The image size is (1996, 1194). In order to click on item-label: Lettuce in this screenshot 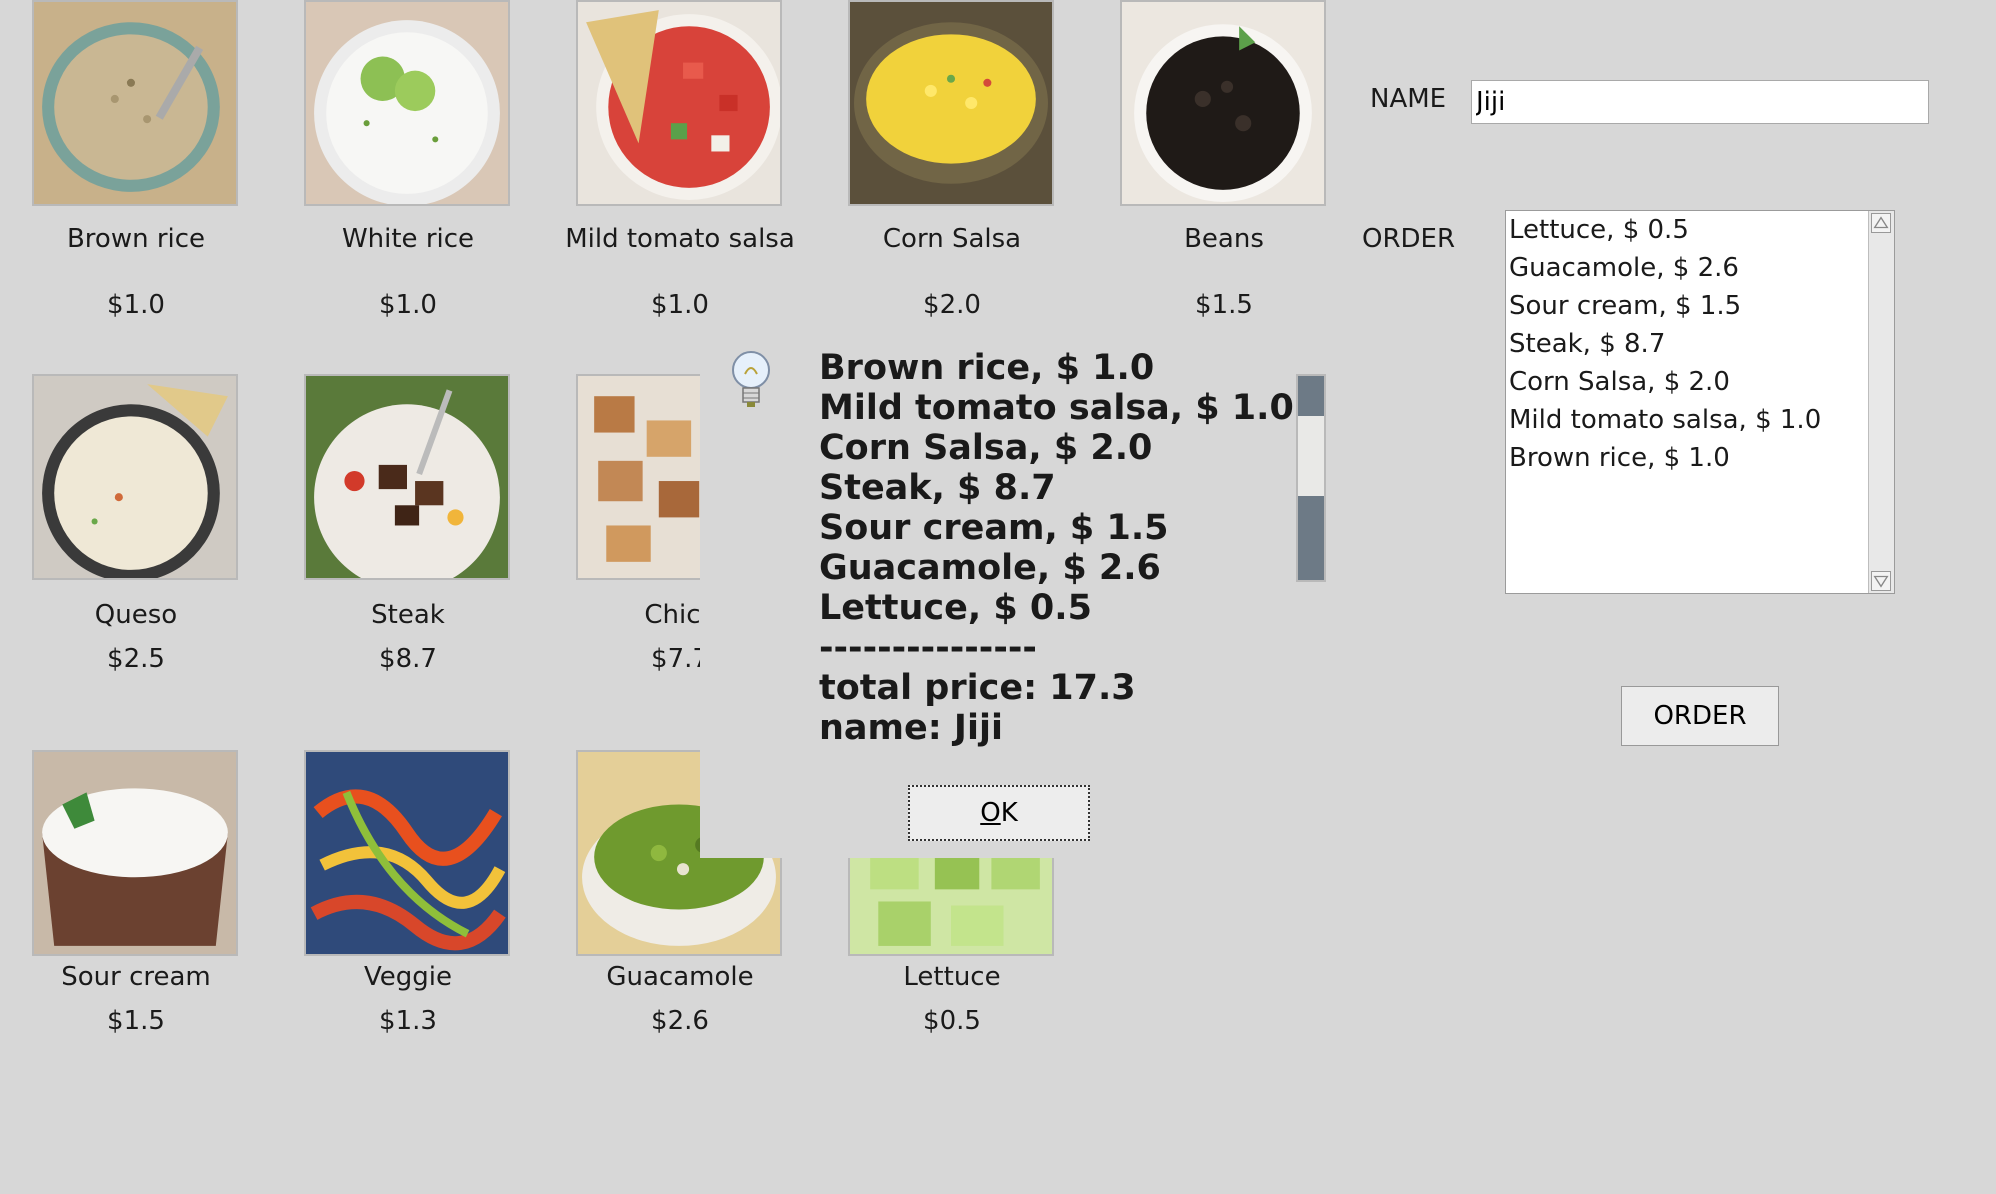, I will do `click(952, 977)`.